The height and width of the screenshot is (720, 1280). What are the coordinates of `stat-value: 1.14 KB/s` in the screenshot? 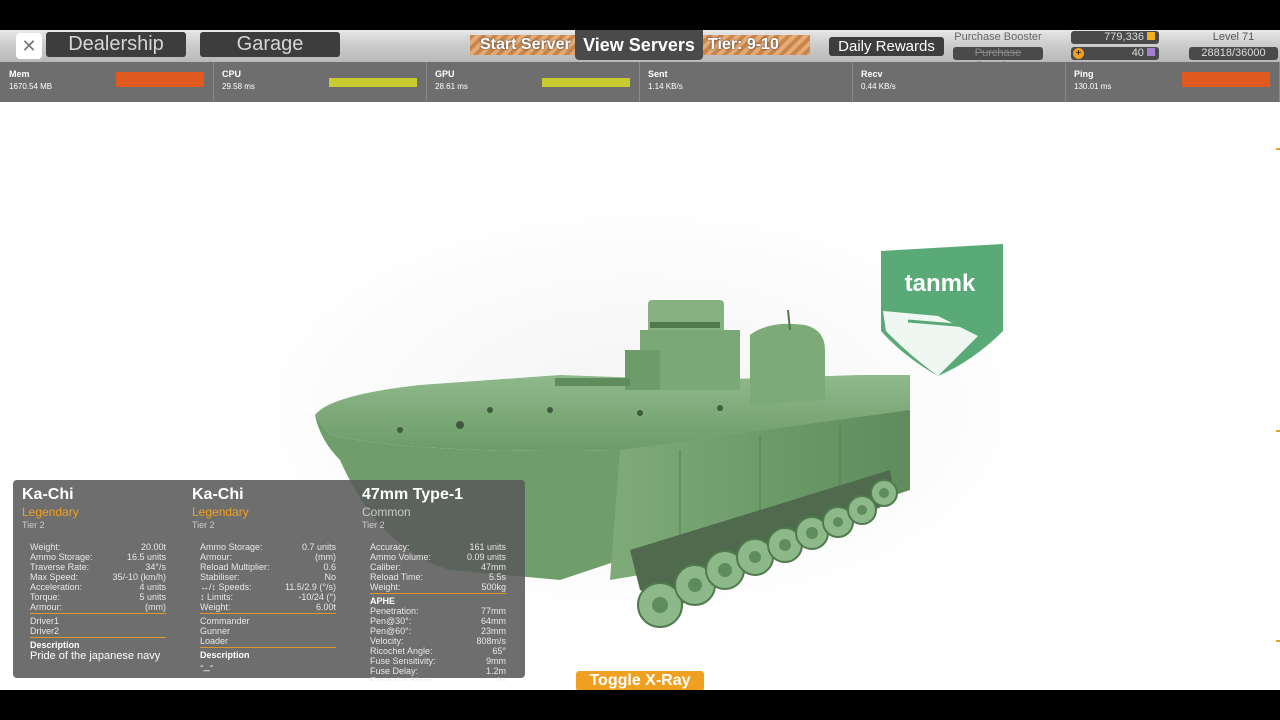 It's located at (665, 86).